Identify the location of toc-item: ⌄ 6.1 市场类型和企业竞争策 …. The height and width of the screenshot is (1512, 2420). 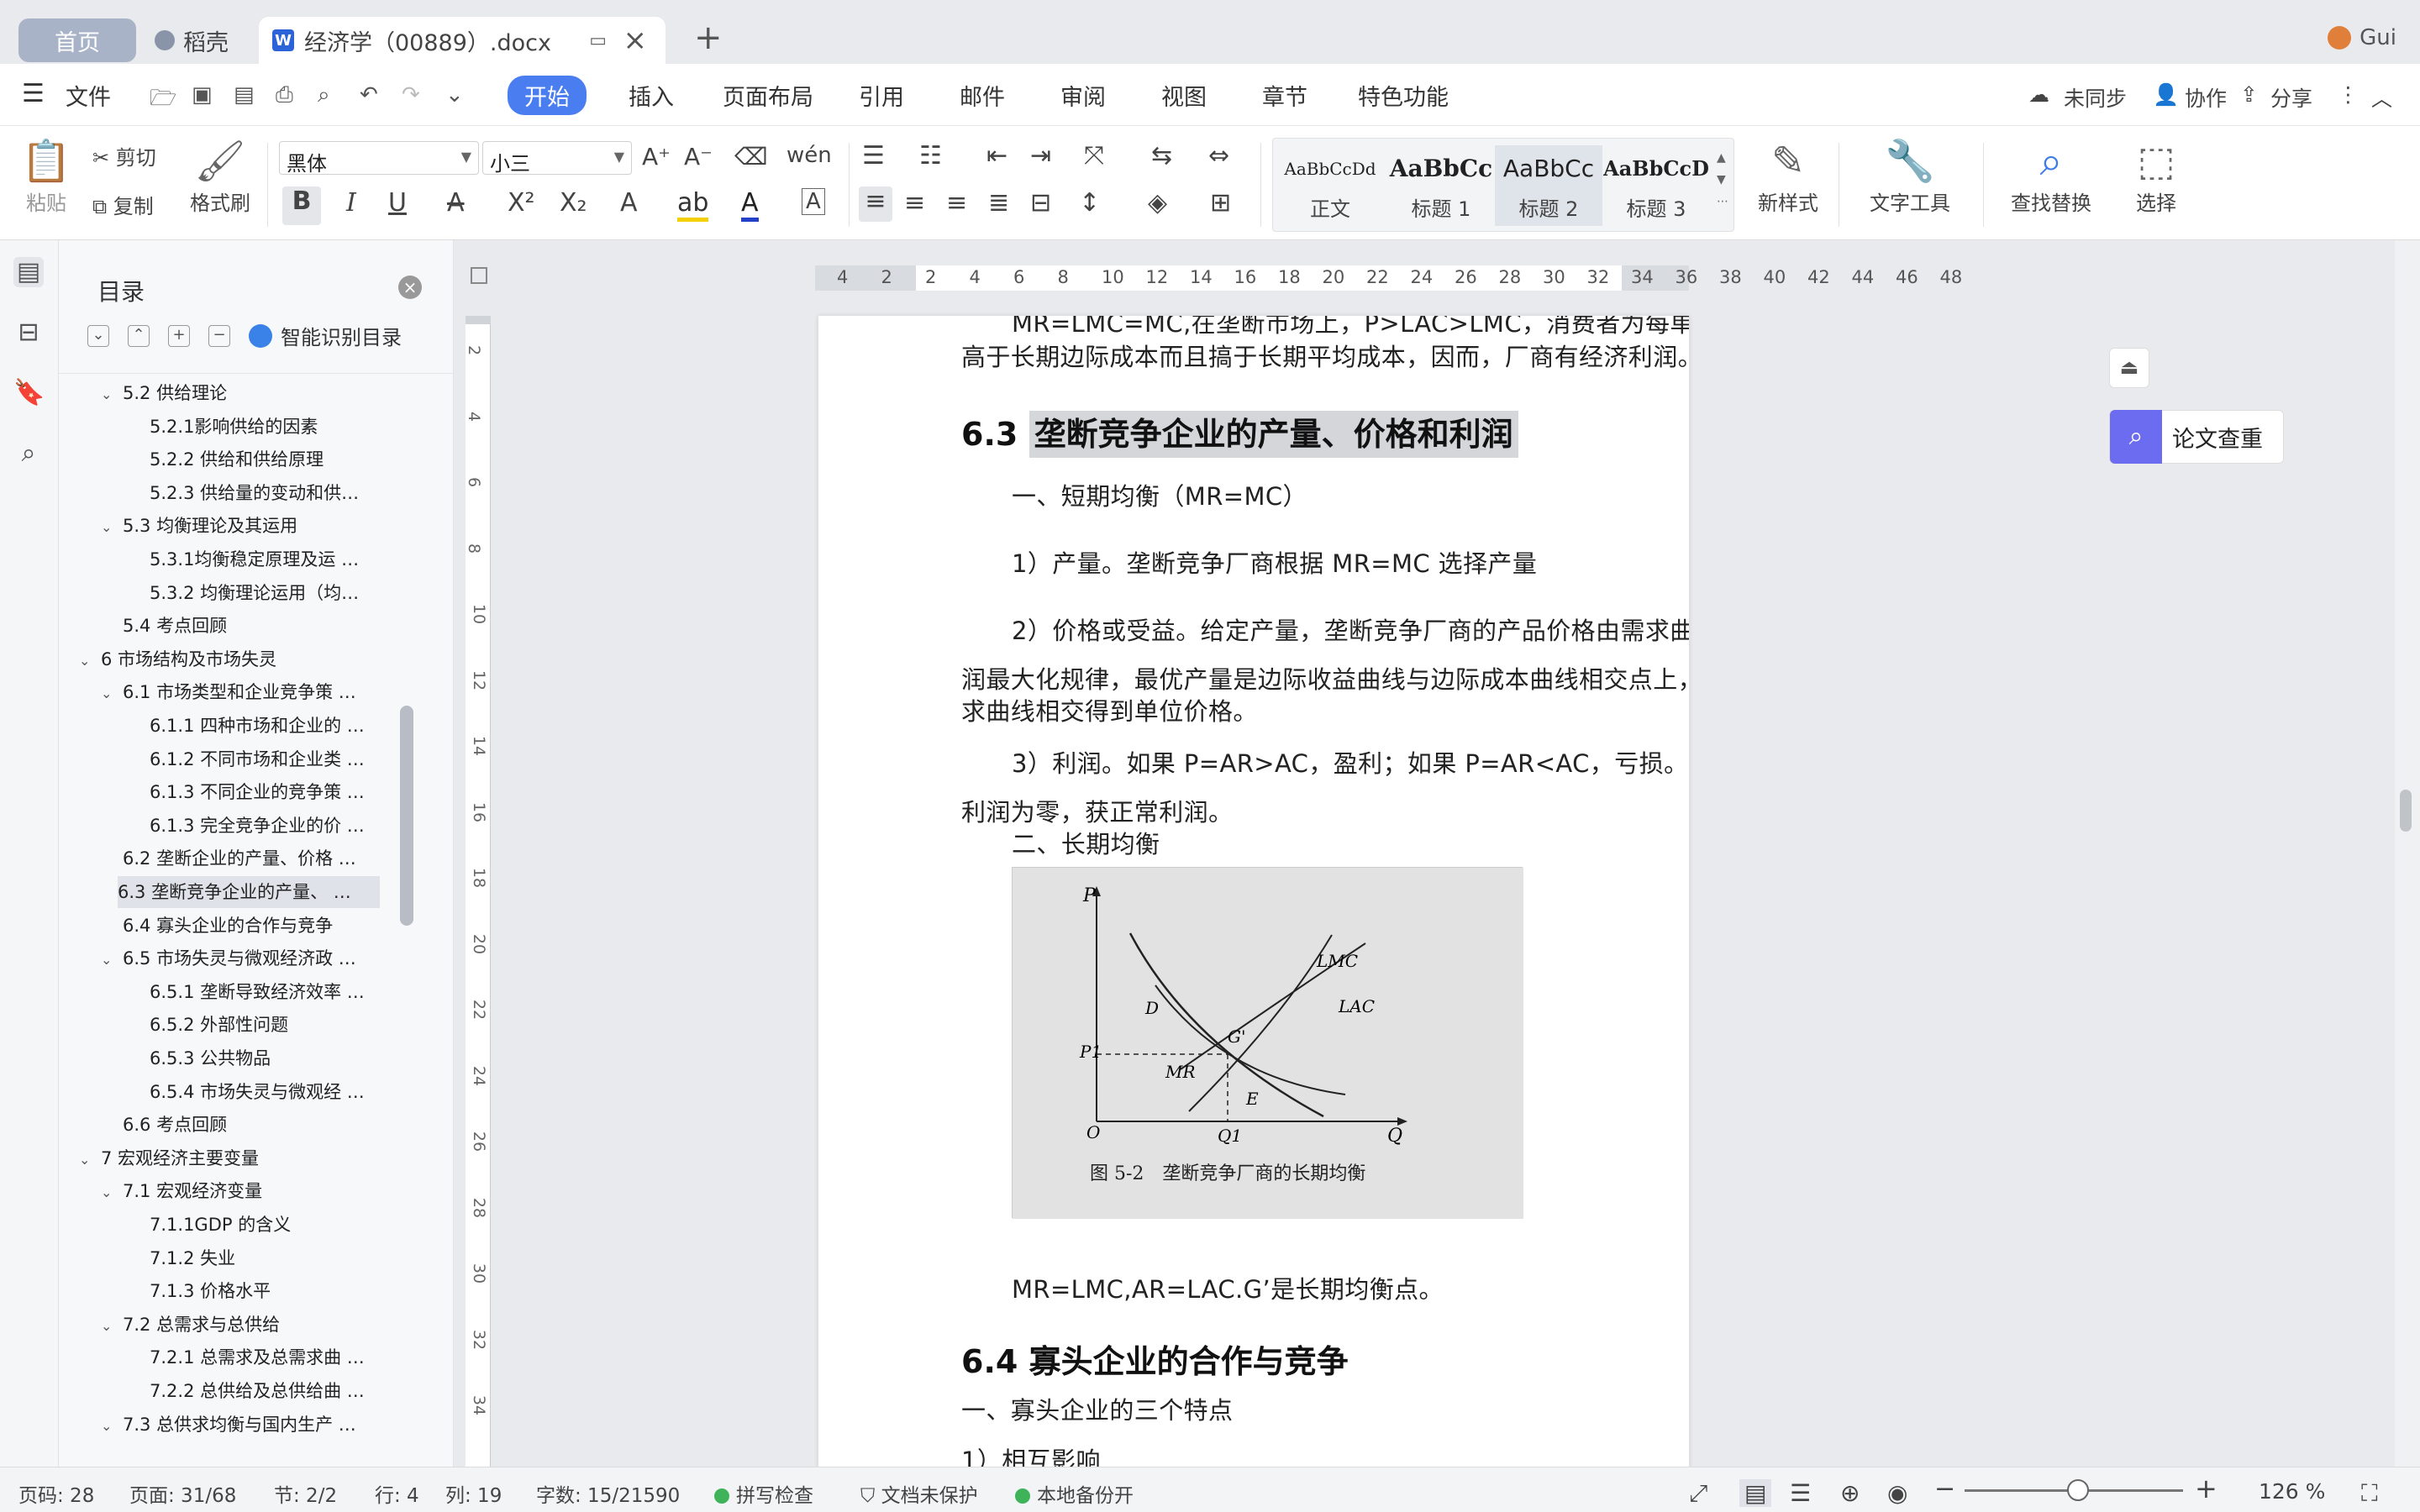
(243, 692).